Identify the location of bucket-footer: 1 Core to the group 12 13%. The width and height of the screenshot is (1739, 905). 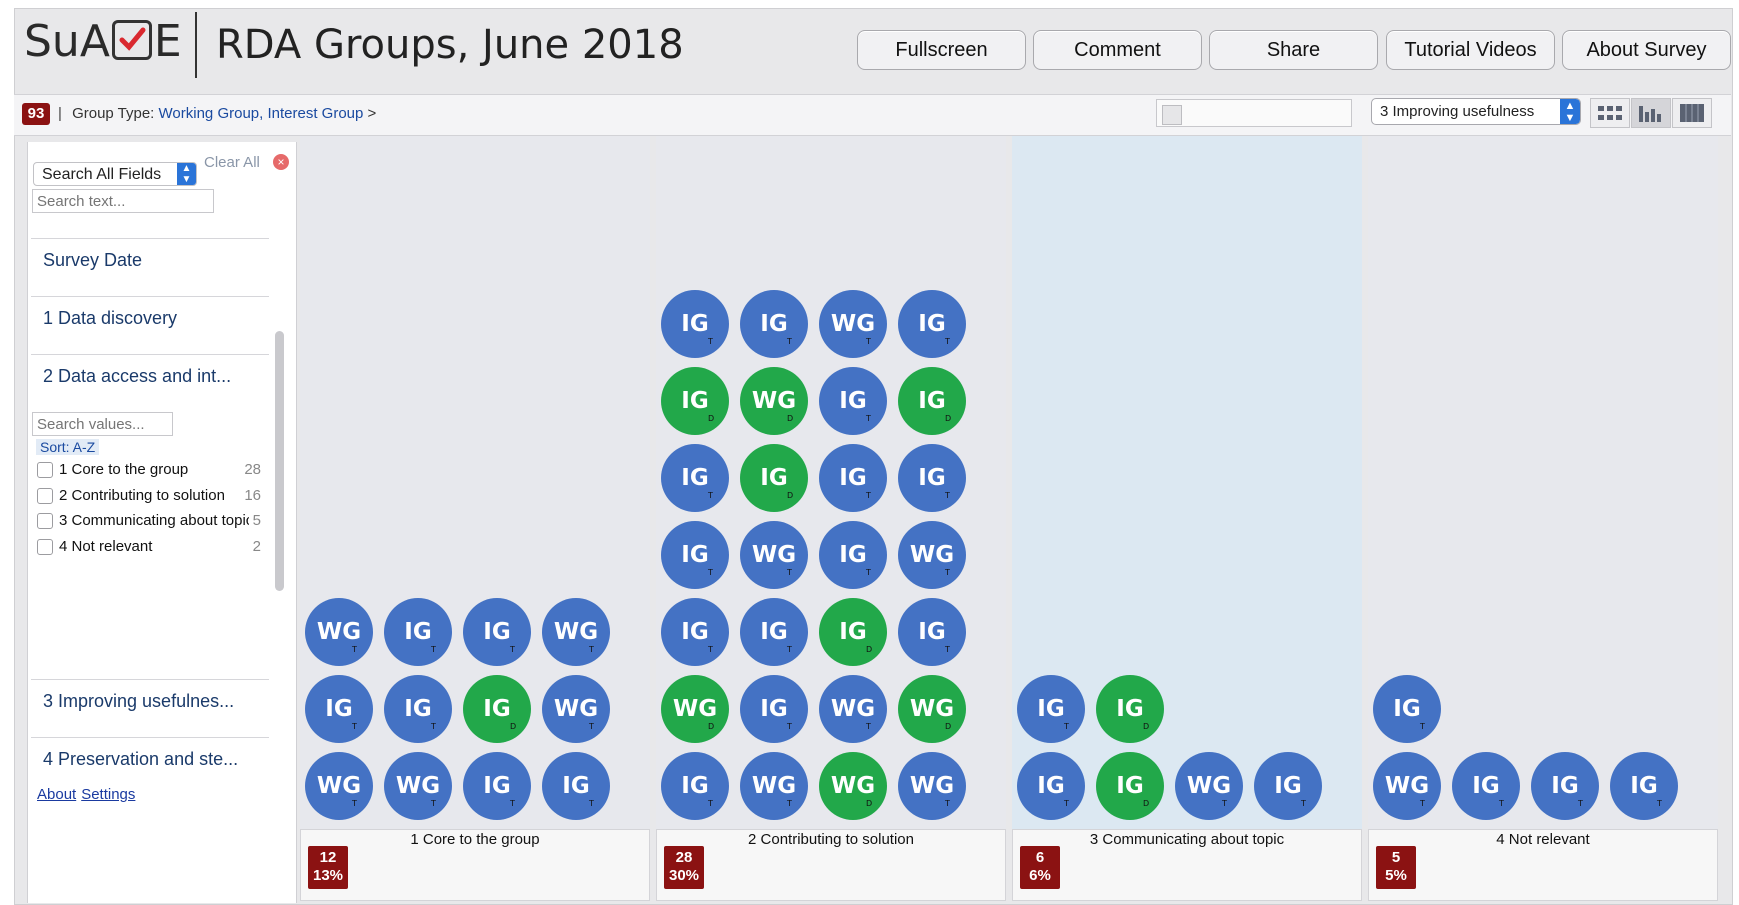
(475, 865).